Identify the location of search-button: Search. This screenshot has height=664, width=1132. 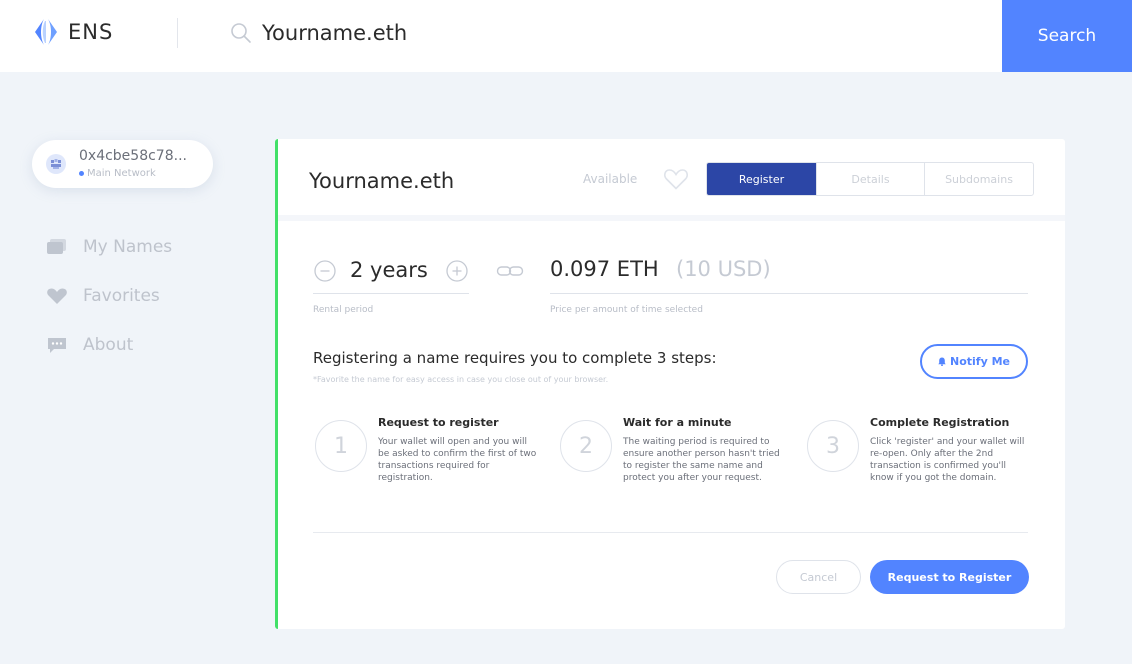
(1067, 36).